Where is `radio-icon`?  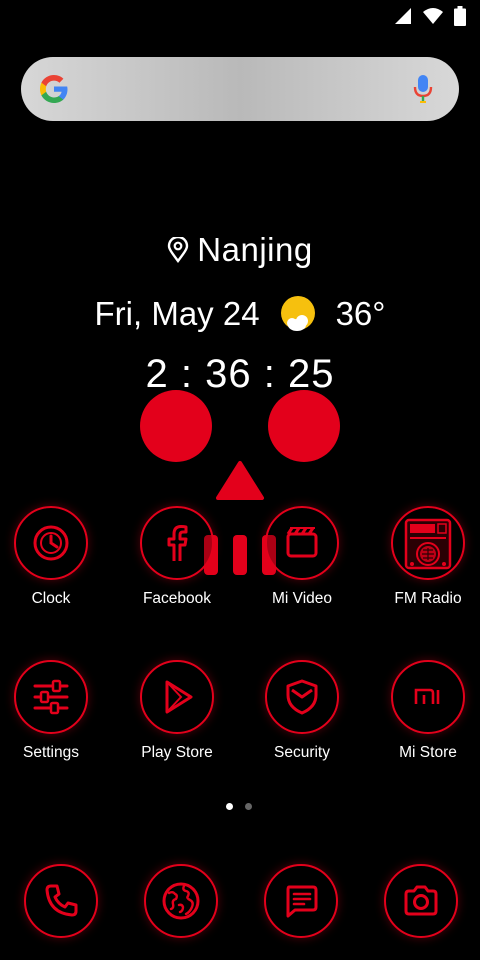
radio-icon is located at coordinates (428, 544).